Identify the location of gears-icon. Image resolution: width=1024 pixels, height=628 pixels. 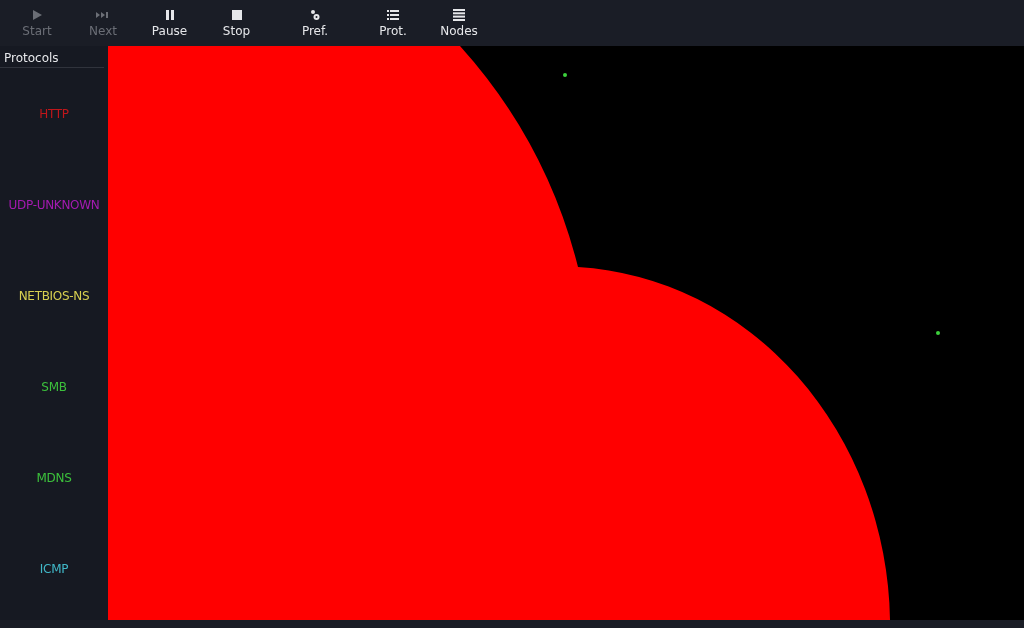
(315, 14).